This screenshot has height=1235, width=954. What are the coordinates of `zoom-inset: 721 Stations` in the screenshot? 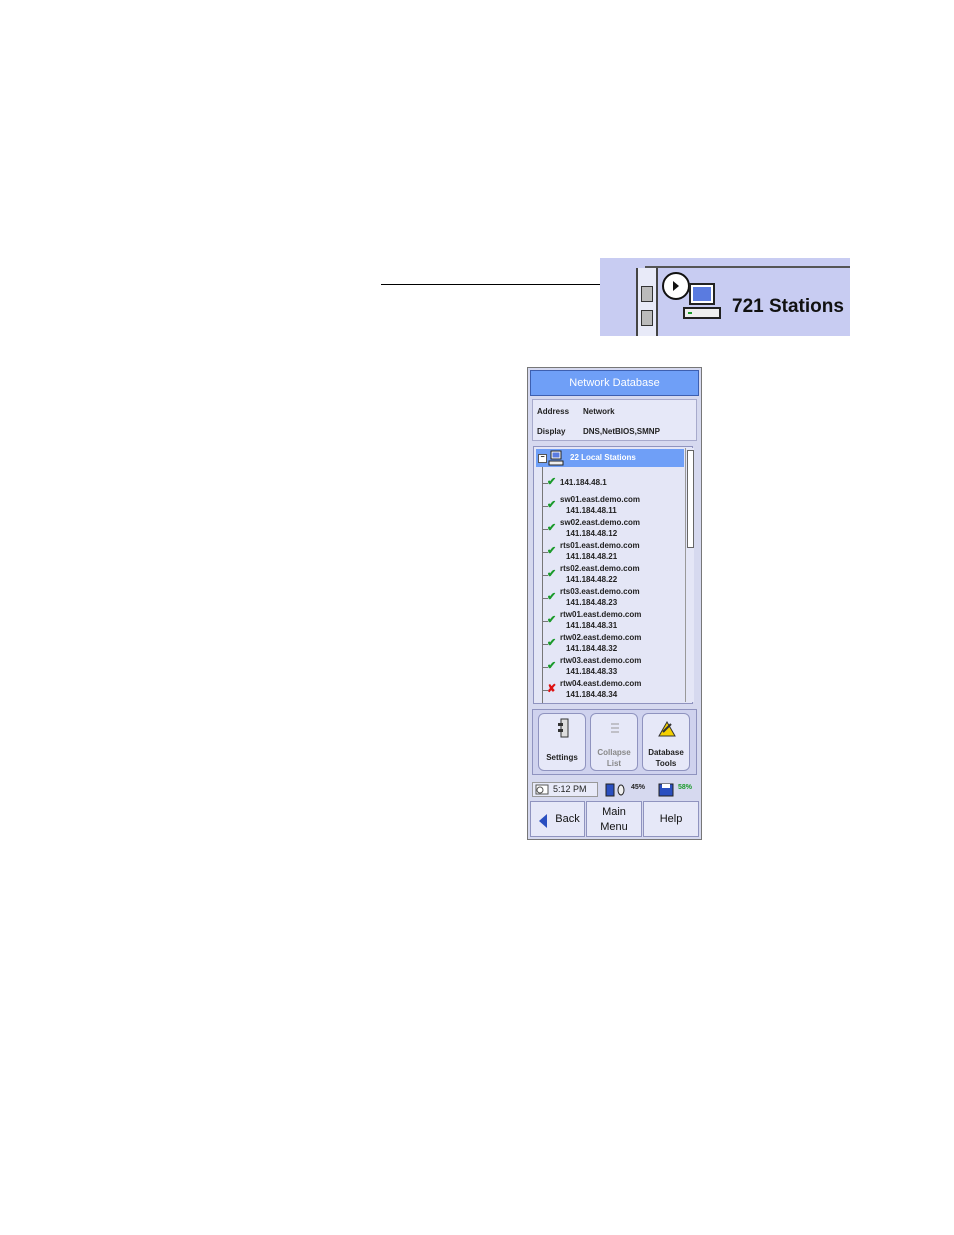 It's located at (725, 297).